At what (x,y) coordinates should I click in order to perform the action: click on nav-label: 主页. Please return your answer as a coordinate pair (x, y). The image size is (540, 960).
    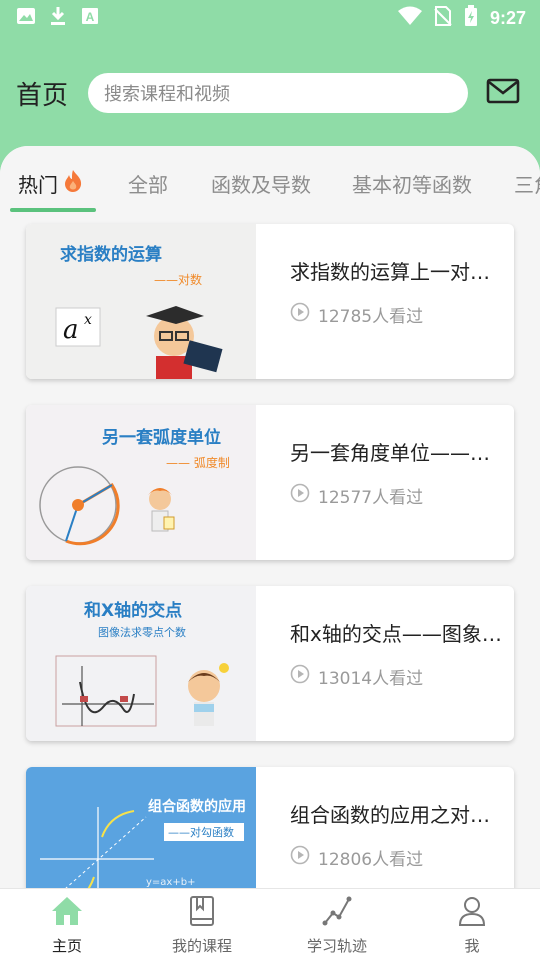
    Looking at the image, I should click on (66, 946).